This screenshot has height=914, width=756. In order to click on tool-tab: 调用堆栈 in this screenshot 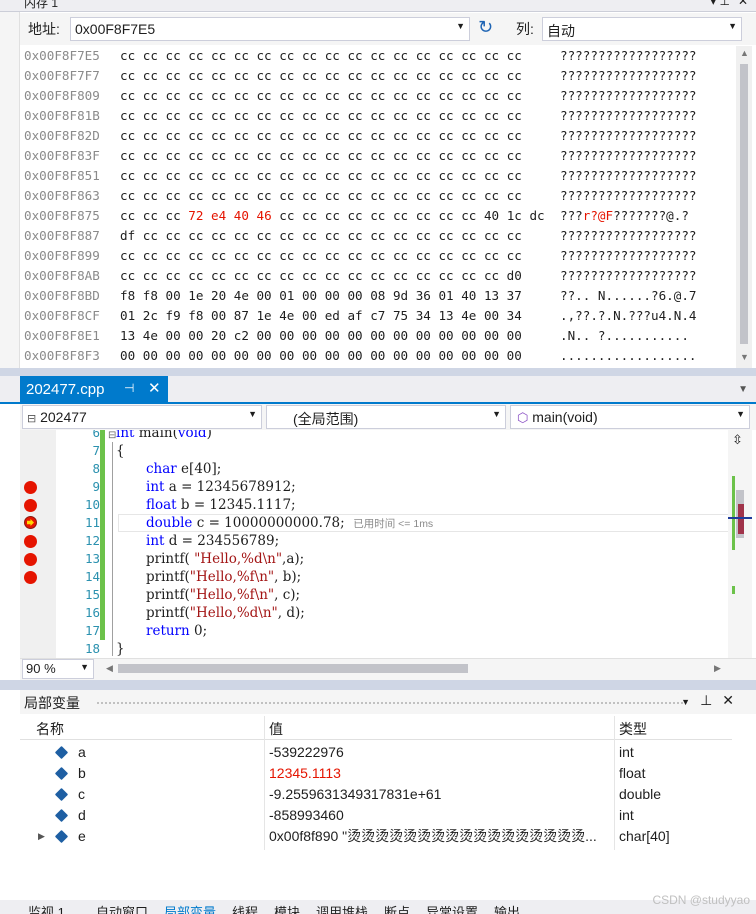, I will do `click(342, 908)`.